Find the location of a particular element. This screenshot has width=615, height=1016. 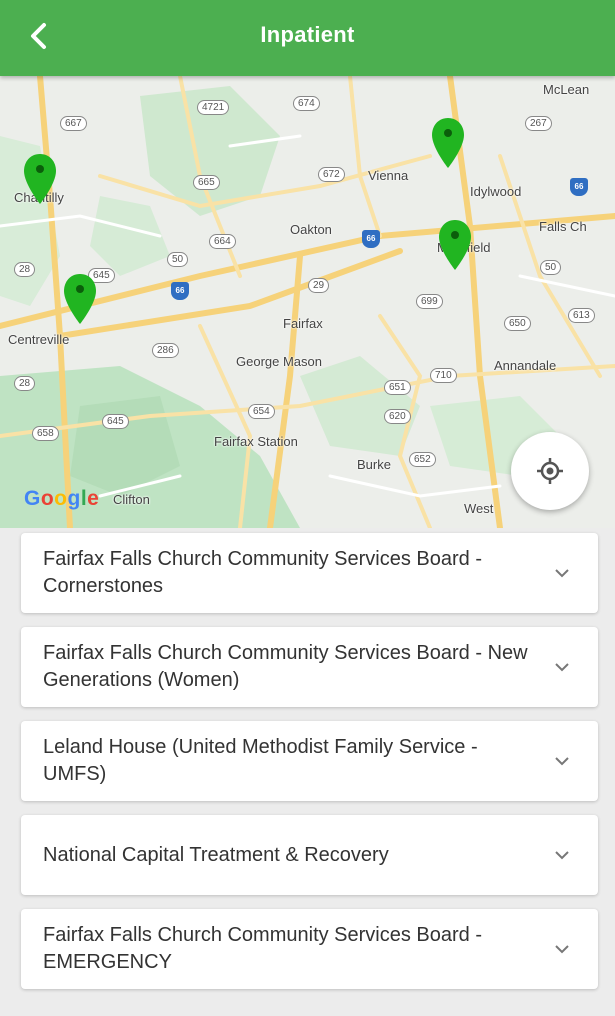

facility-card: National Capital Treatment & Recovery is located at coordinates (309, 855).